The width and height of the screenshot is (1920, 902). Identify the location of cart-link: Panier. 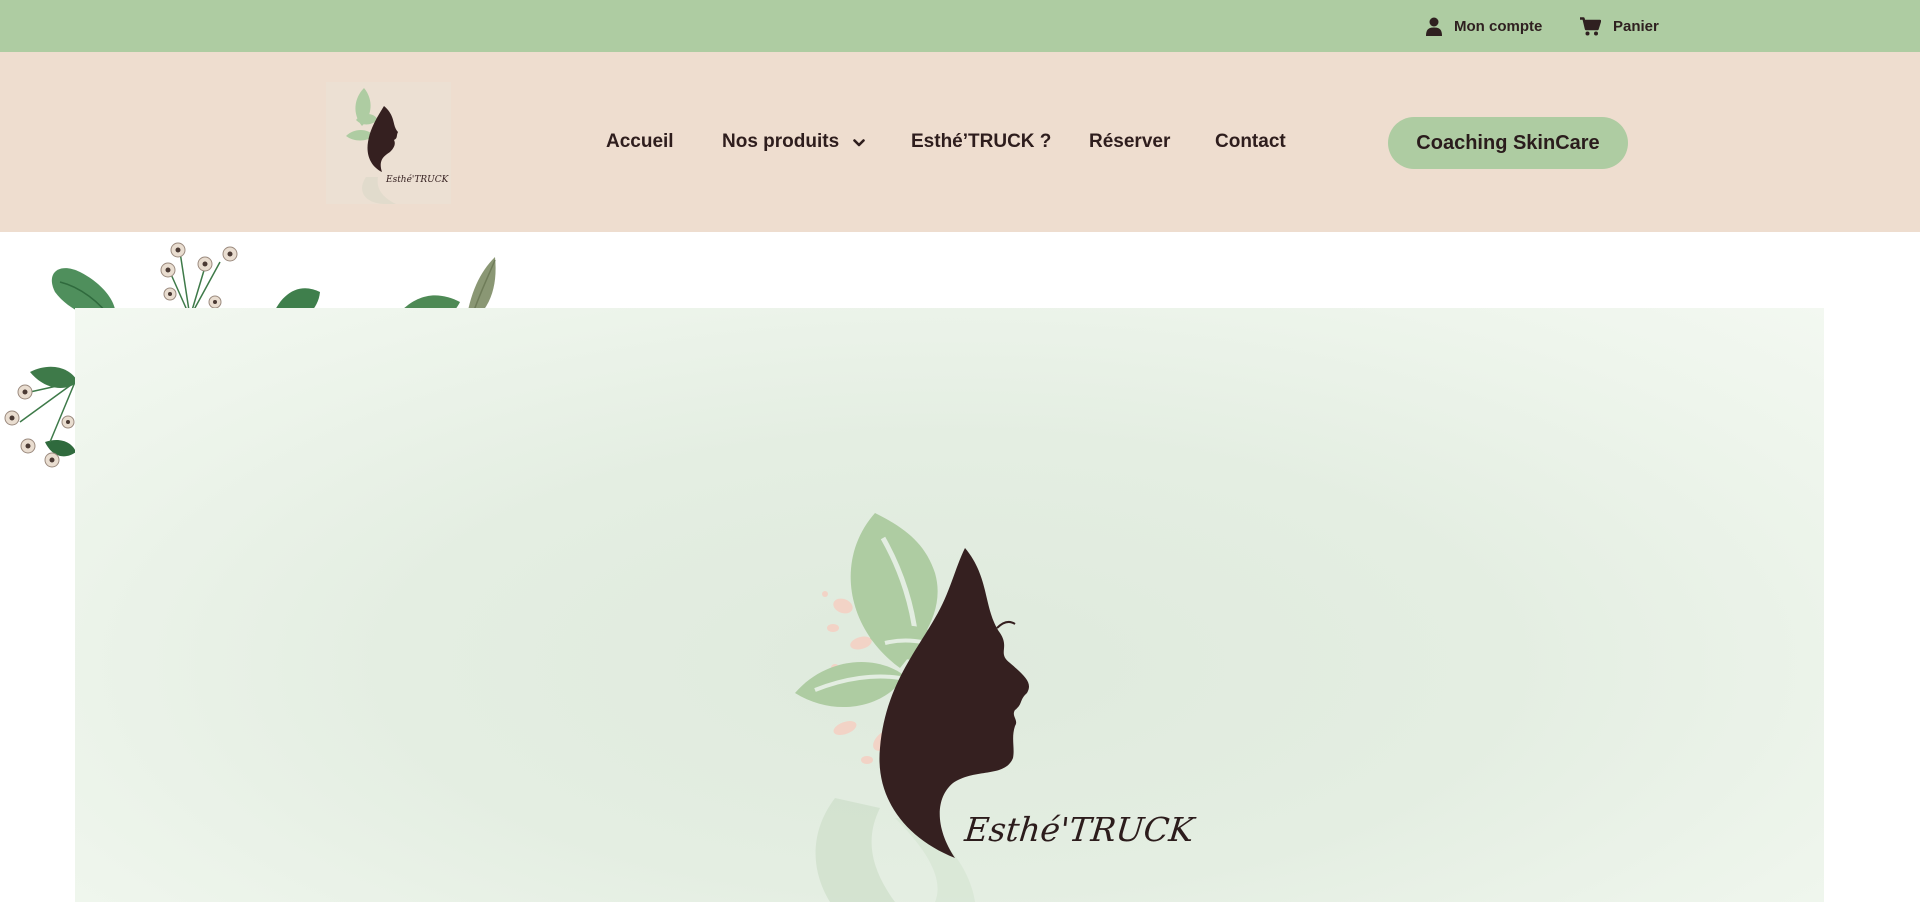
(1619, 26).